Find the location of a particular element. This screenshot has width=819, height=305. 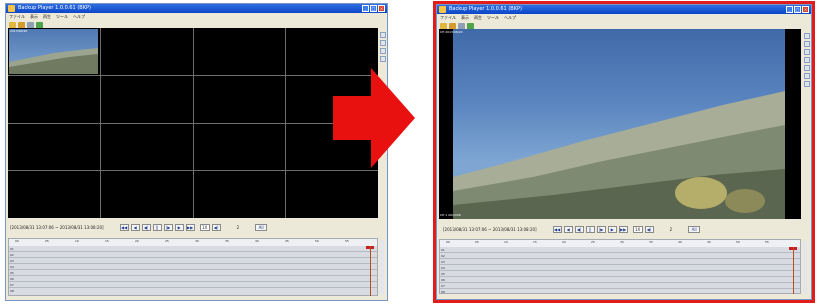

left-menu-bar: ファイル 表示 再生 ツール ヘルプ is located at coordinates (196, 16).